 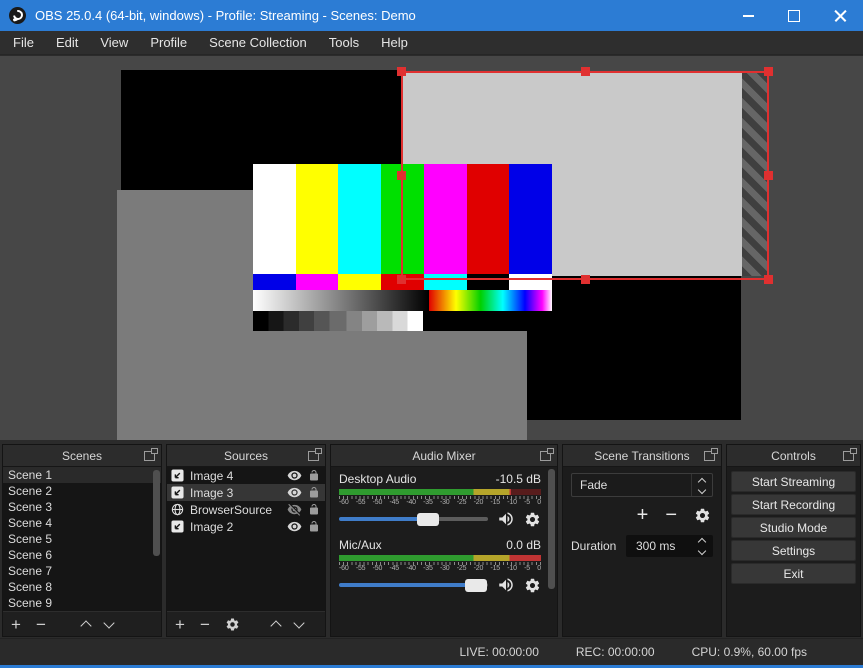 What do you see at coordinates (702, 481) in the screenshot?
I see `chevron-up-icon` at bounding box center [702, 481].